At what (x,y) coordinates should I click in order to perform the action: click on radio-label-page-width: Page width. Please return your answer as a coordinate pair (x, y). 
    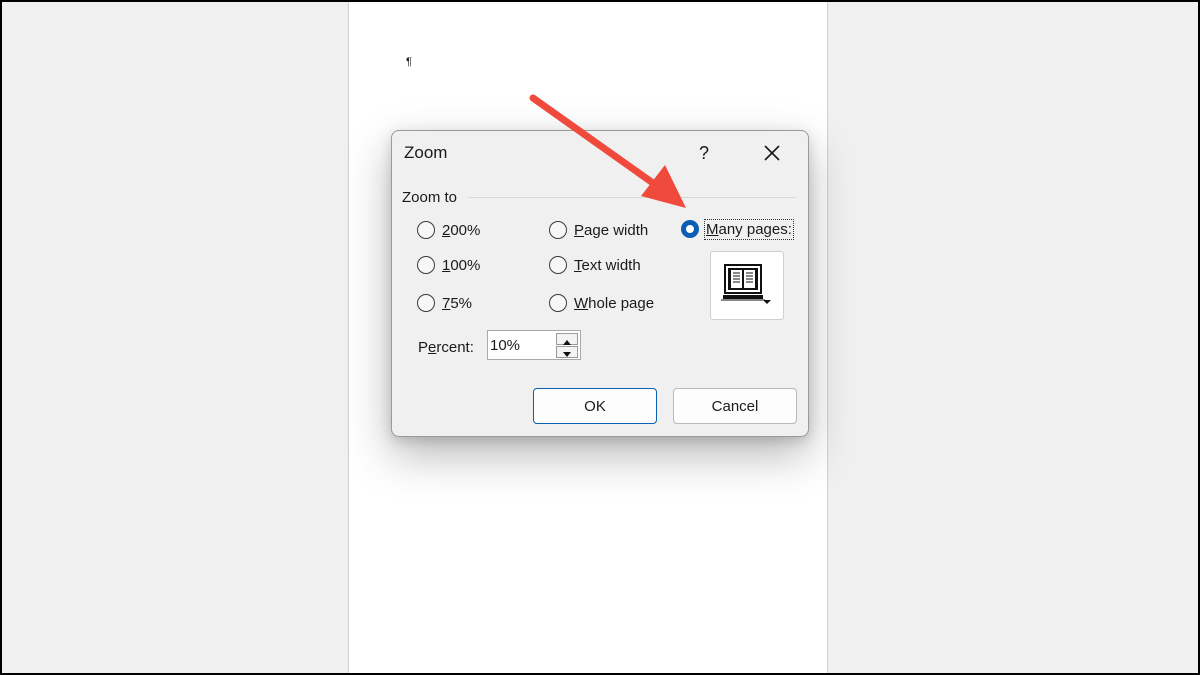
    Looking at the image, I should click on (611, 230).